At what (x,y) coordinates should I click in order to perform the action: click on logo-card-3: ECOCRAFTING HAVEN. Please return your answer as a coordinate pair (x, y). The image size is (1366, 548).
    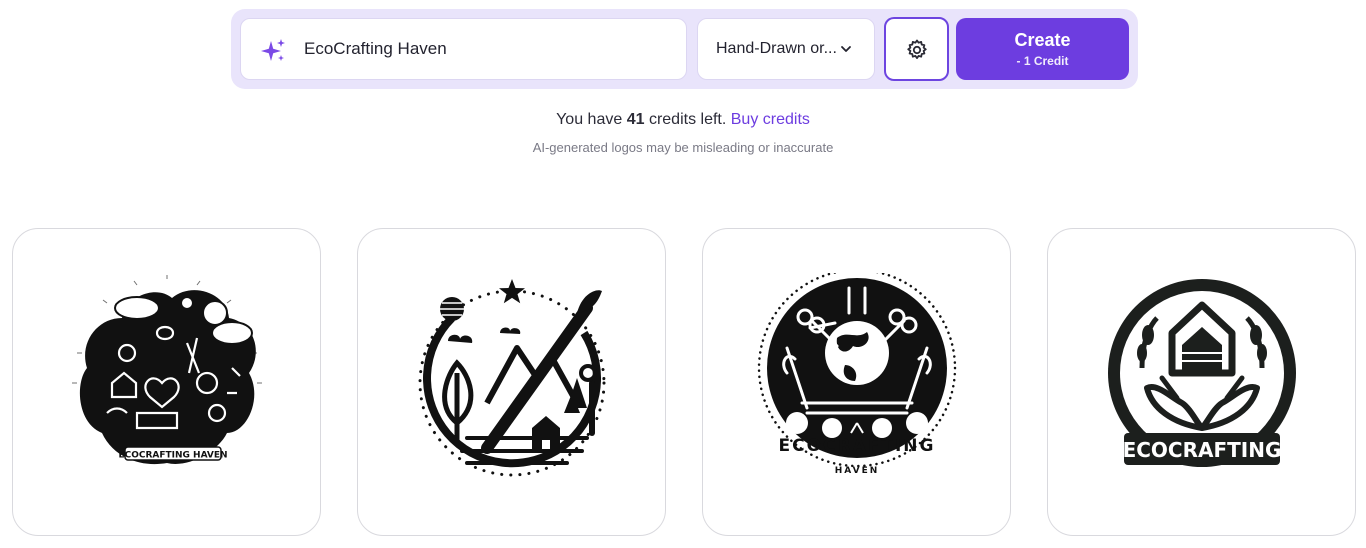
    Looking at the image, I should click on (856, 382).